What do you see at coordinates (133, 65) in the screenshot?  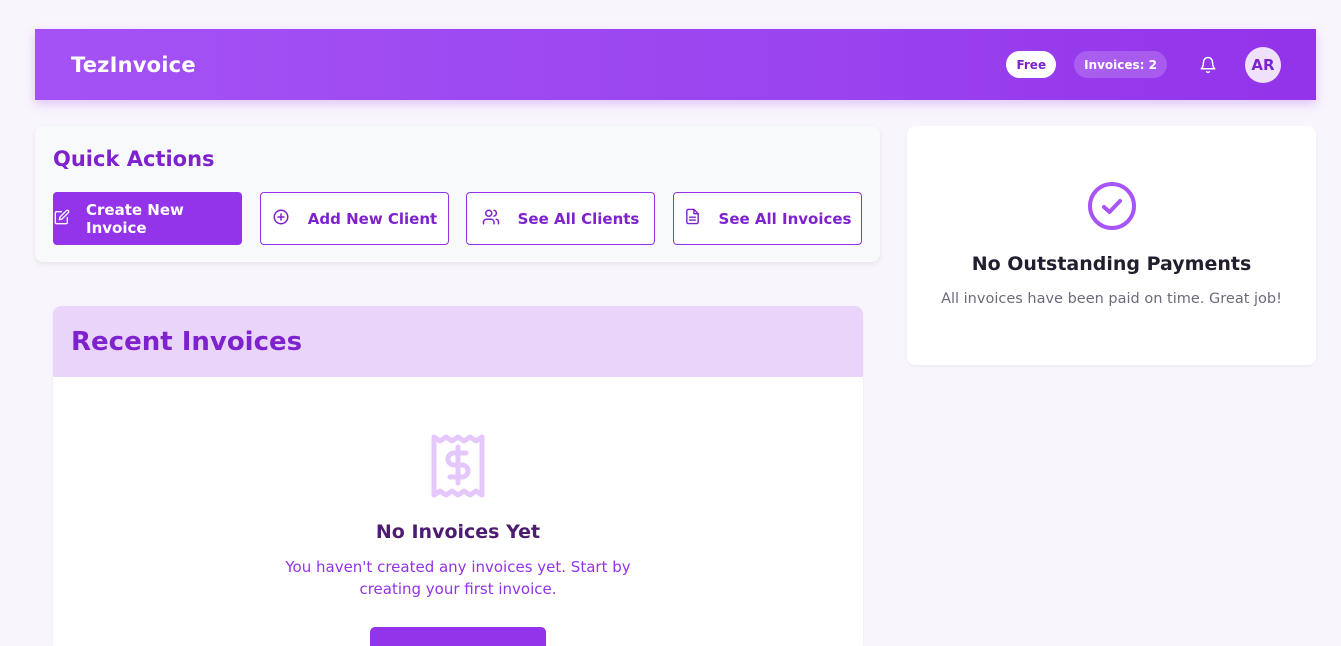 I see `brand-logo-text: TezInvoice` at bounding box center [133, 65].